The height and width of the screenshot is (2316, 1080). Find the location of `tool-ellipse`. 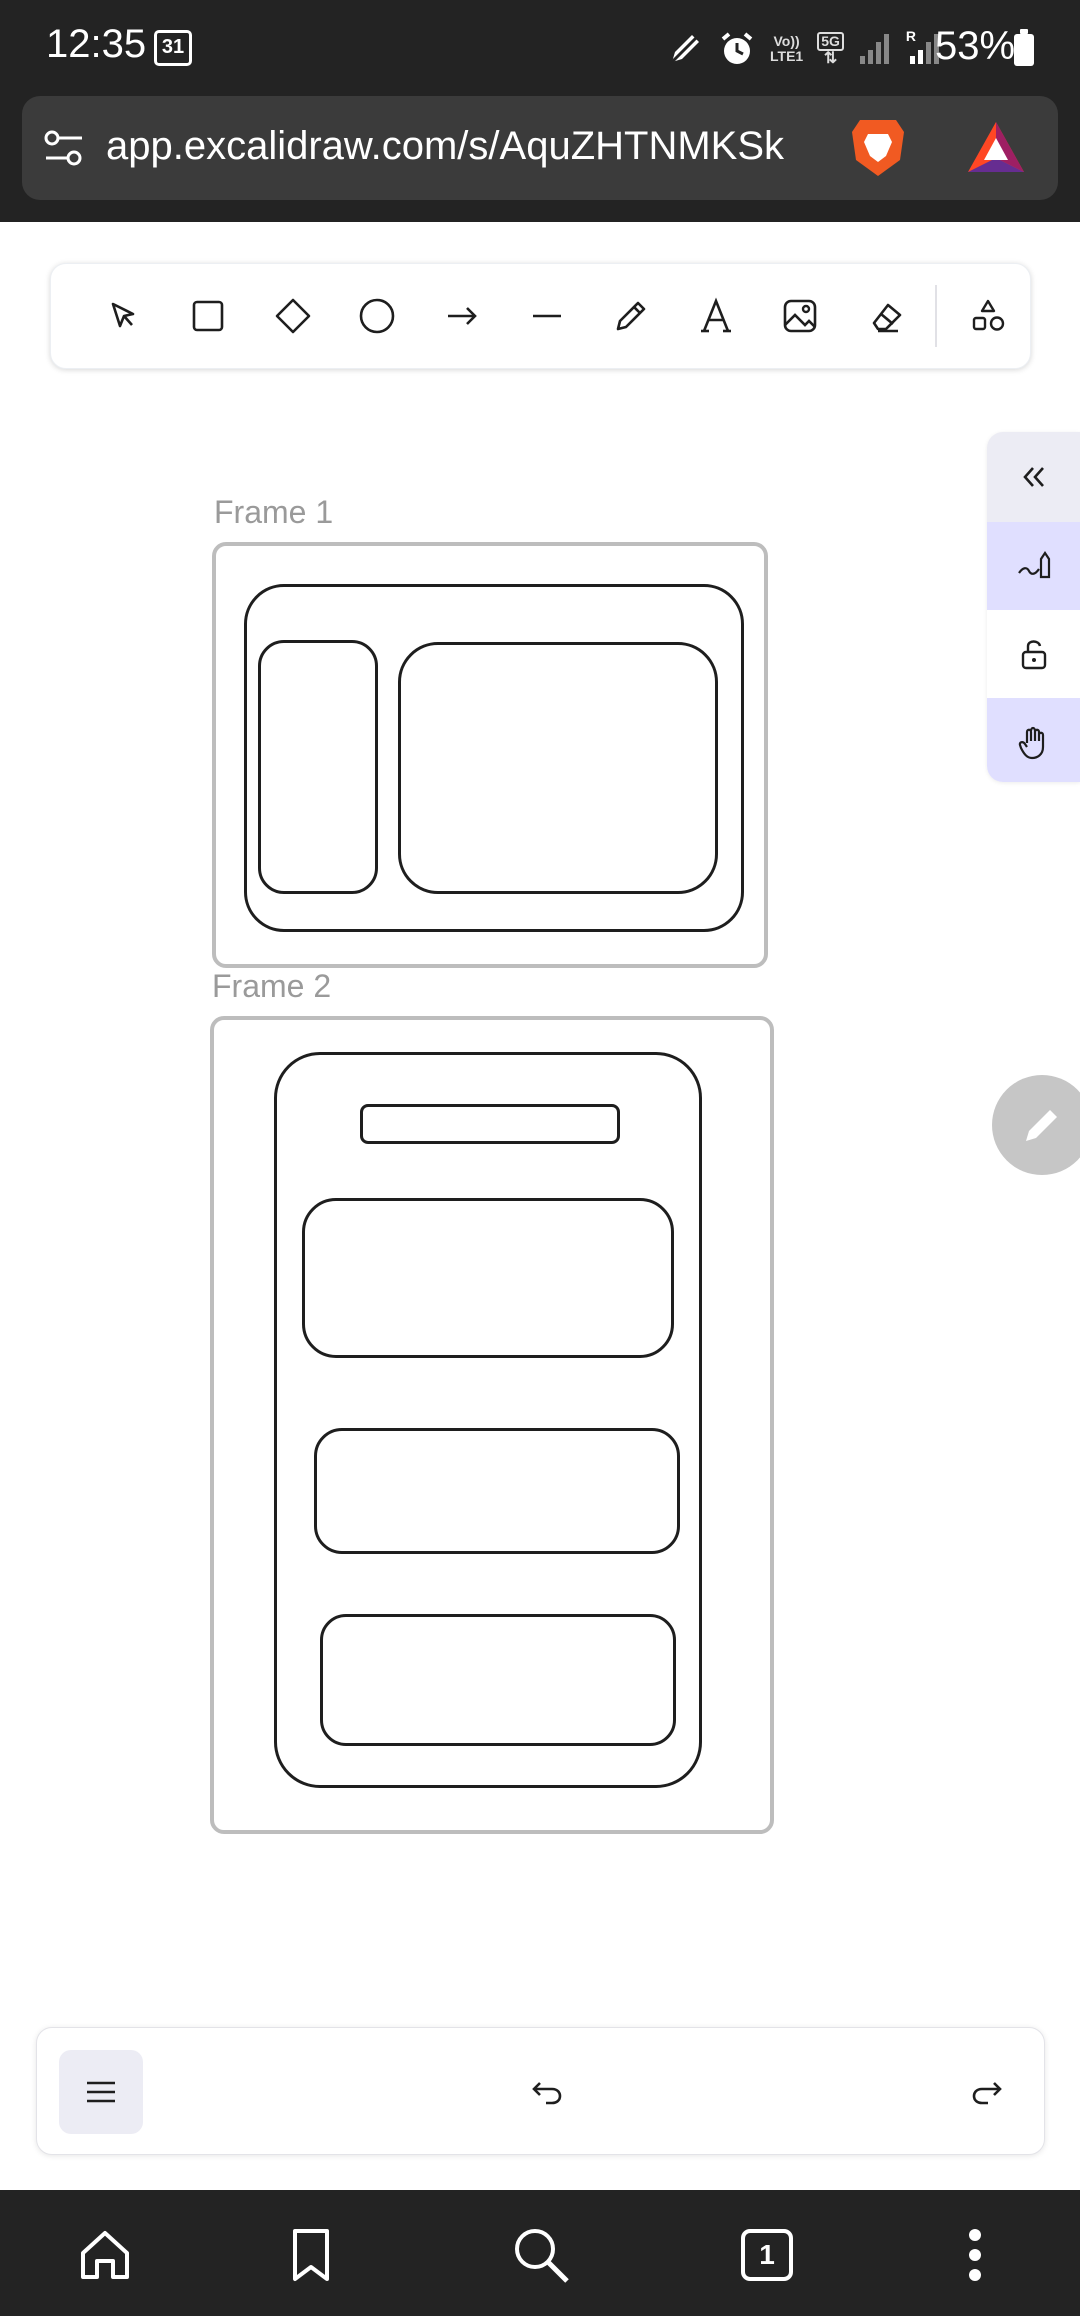

tool-ellipse is located at coordinates (377, 316).